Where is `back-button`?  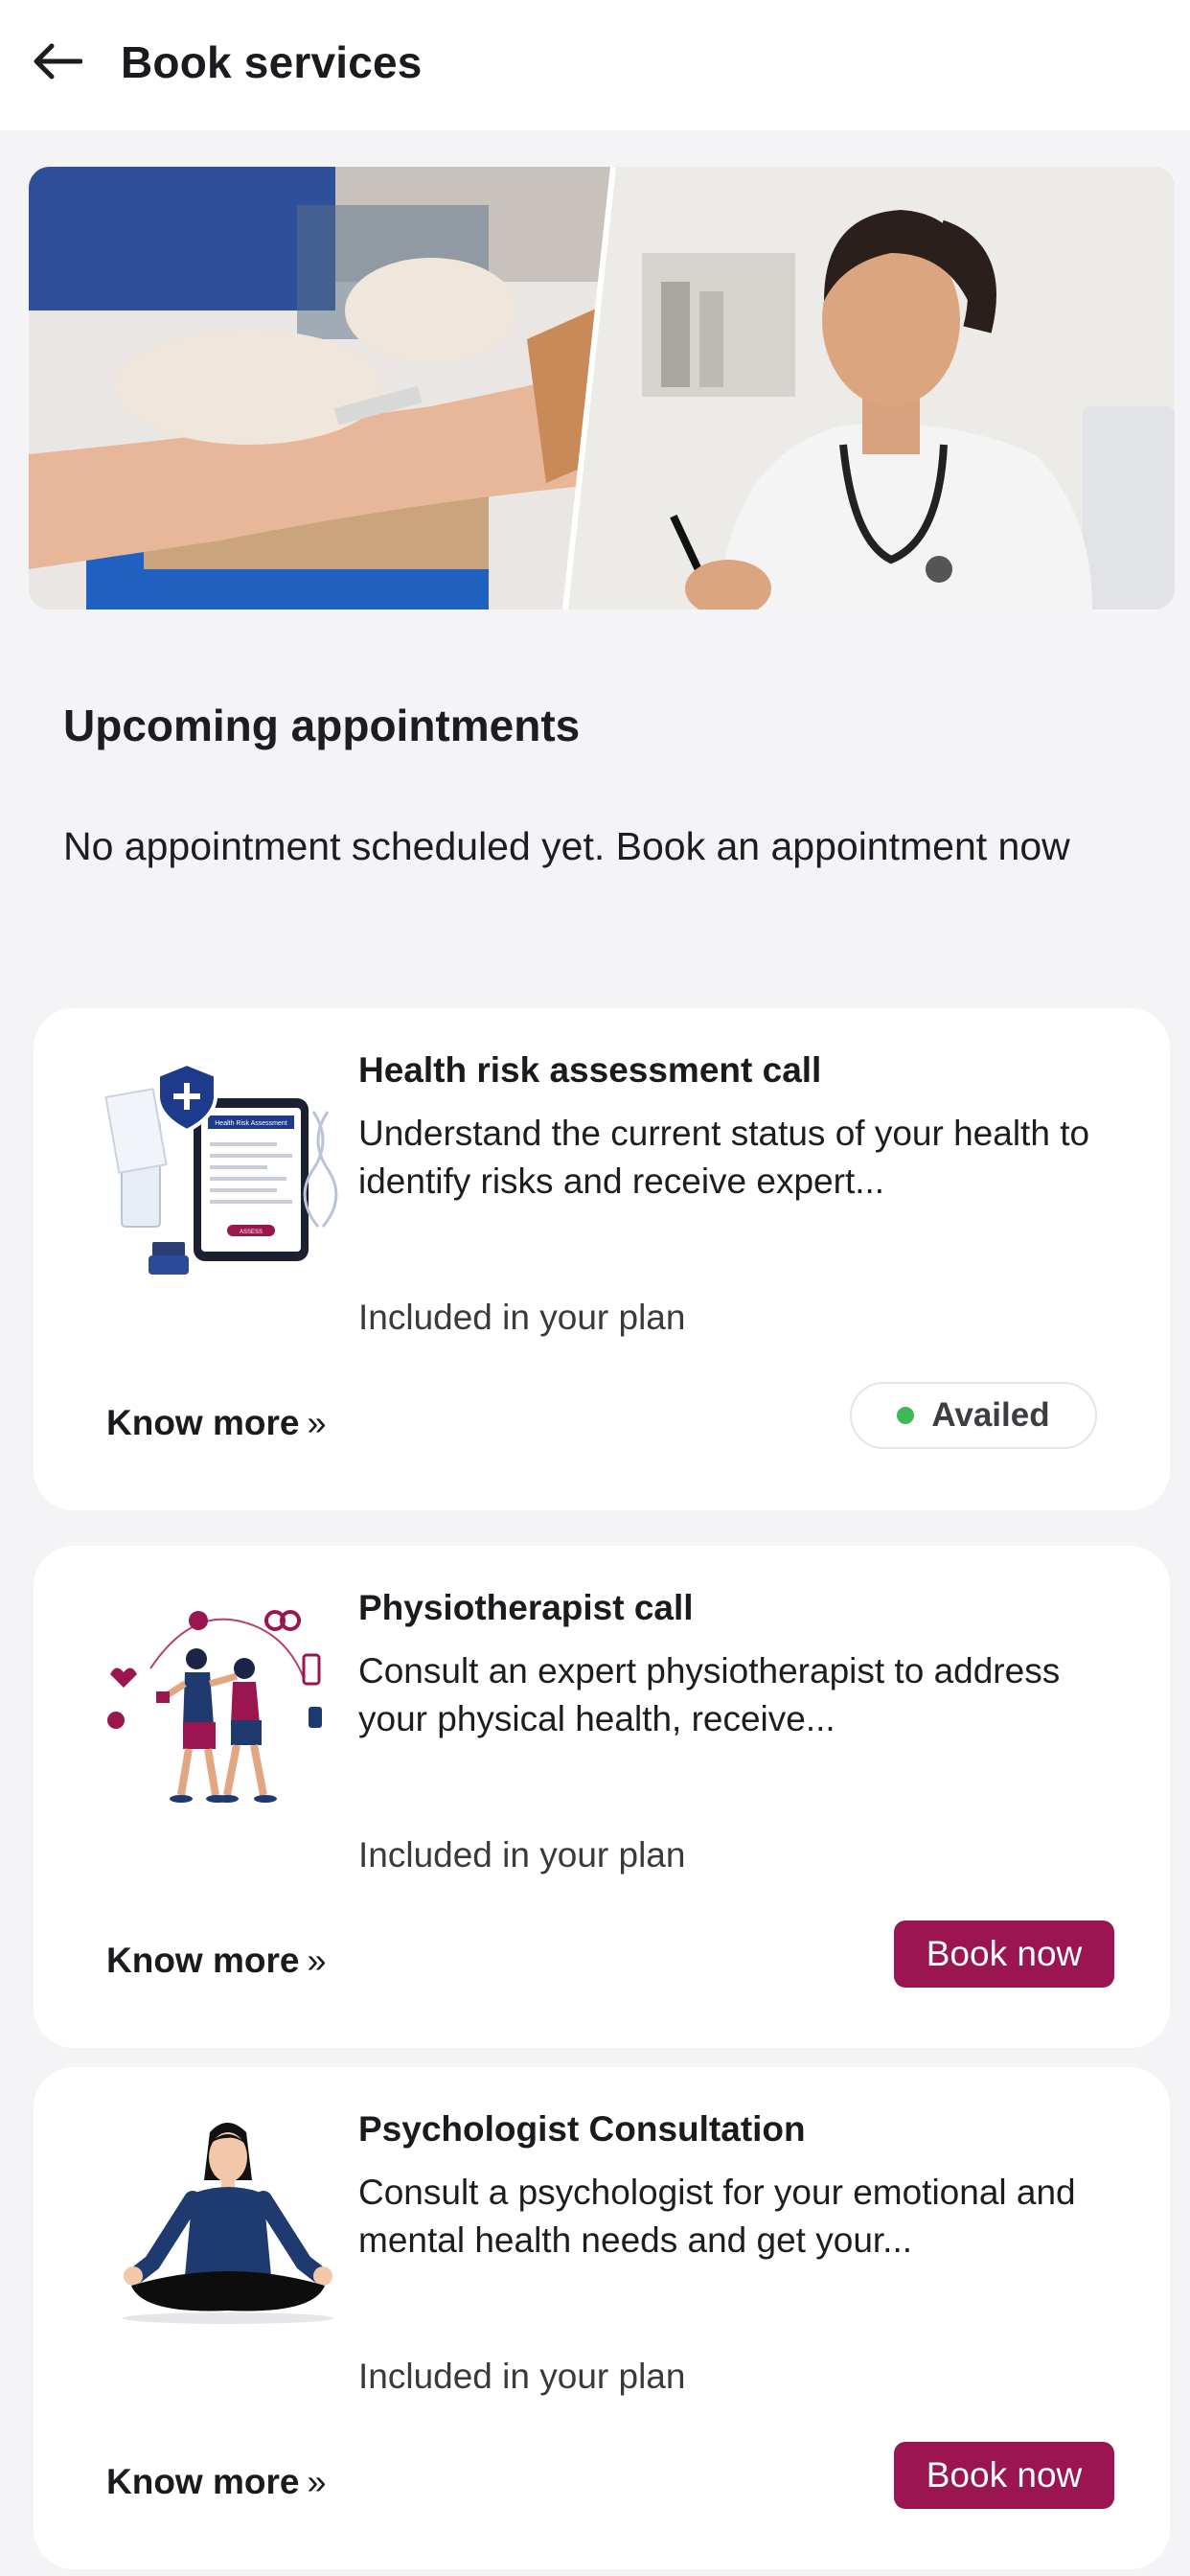
back-button is located at coordinates (58, 61).